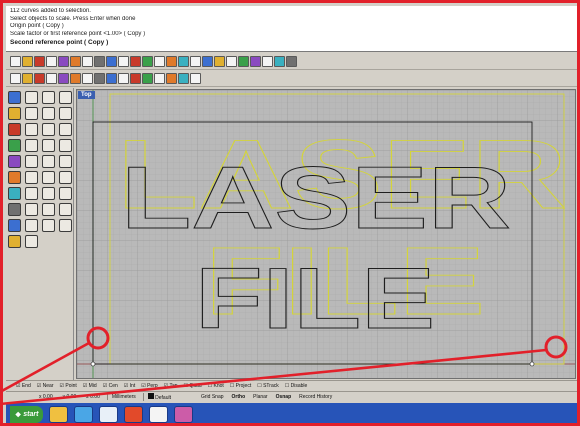  Describe the element at coordinates (171, 386) in the screenshot. I see `osnap-tan: ☑ Tan` at that location.